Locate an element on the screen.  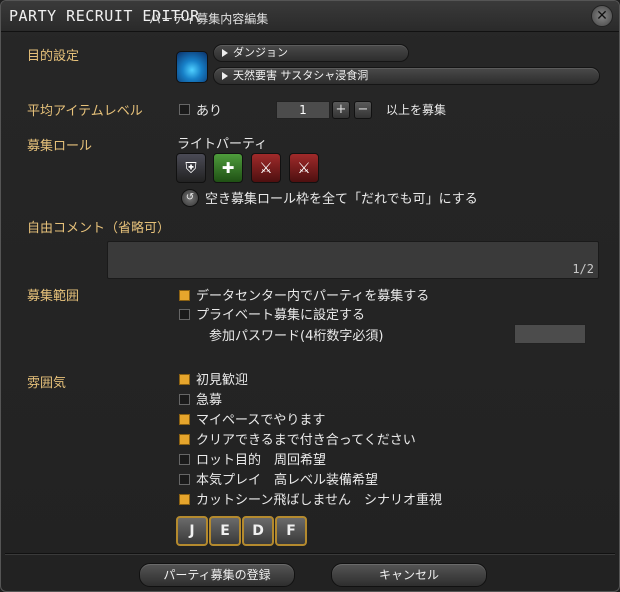
reset-roles-icon: ↺ is located at coordinates (190, 198).